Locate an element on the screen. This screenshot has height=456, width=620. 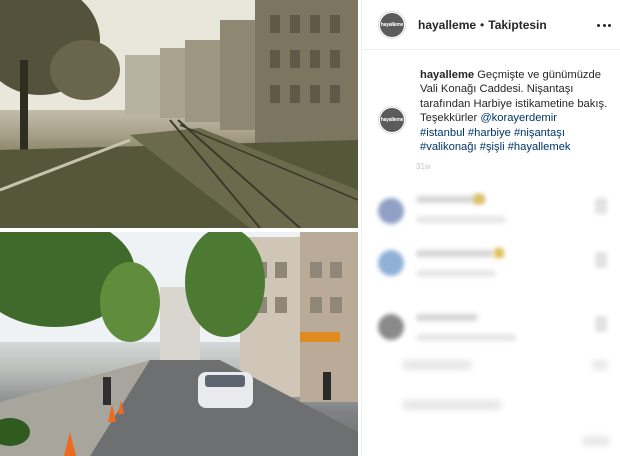
author-avatar: hayalleme is located at coordinates (392, 24).